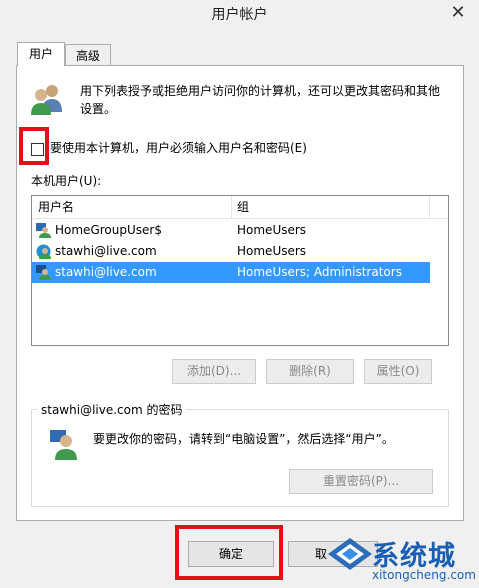 This screenshot has width=479, height=588. What do you see at coordinates (112, 409) in the screenshot?
I see `password-group-title: stawhi@live.com 的密码` at bounding box center [112, 409].